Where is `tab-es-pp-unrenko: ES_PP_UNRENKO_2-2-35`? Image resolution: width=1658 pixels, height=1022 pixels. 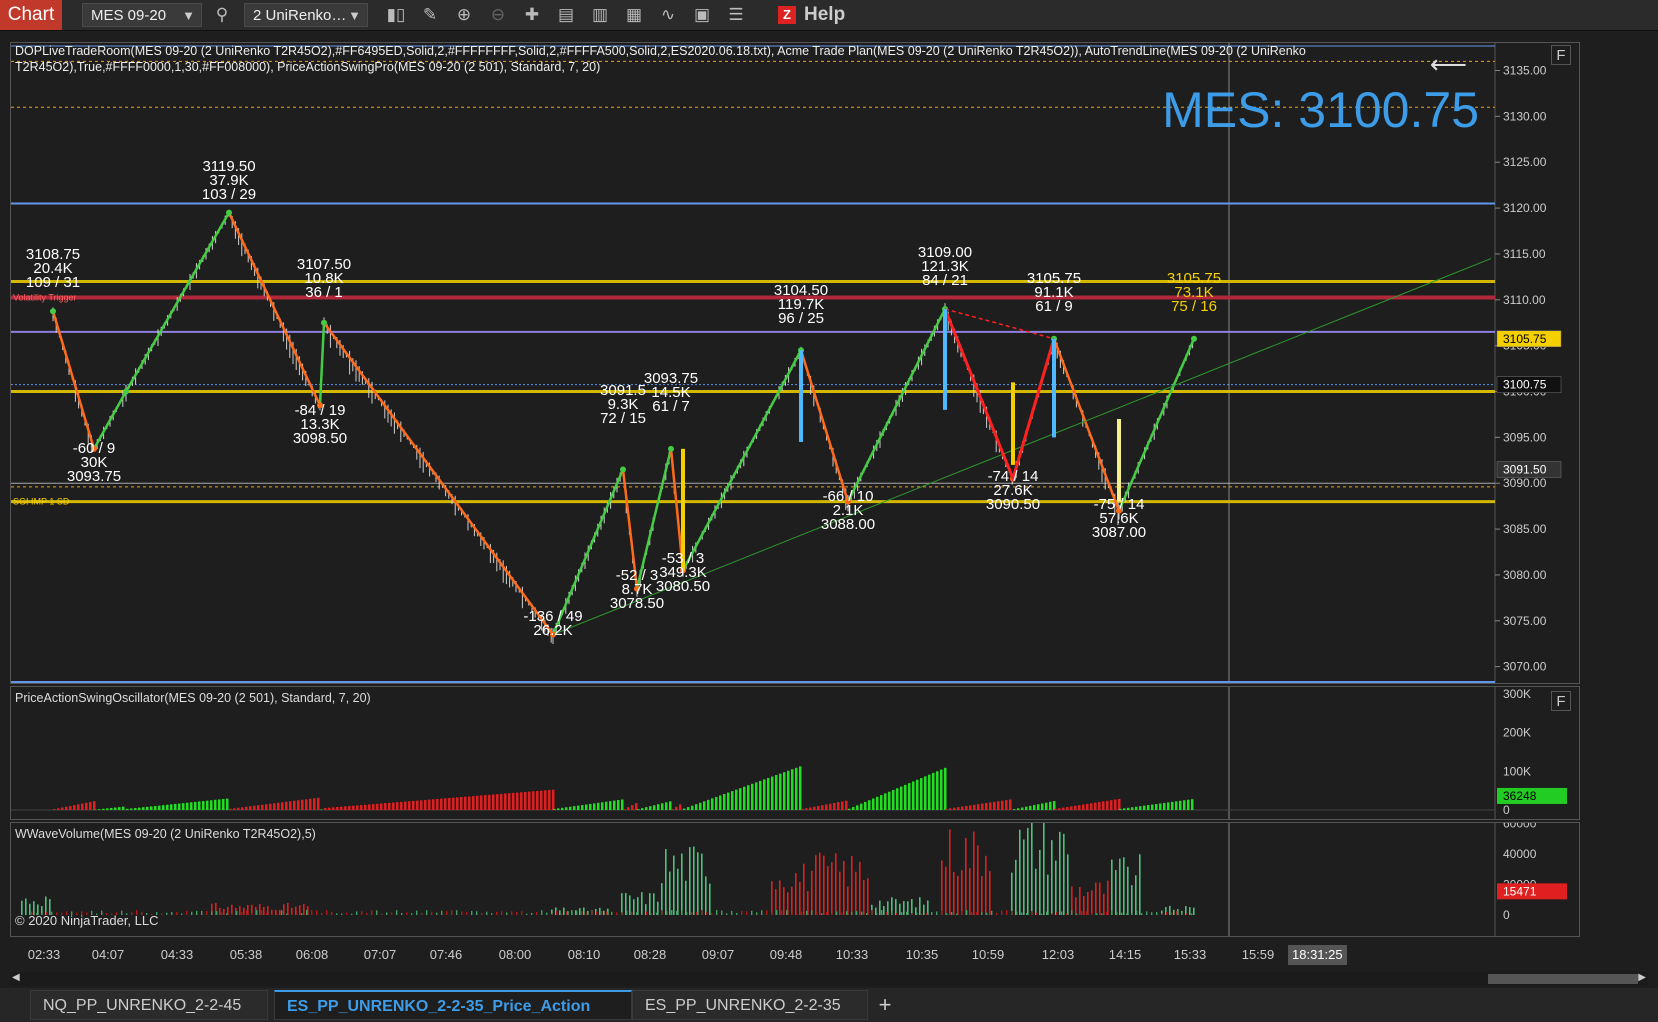
tab-es-pp-unrenko: ES_PP_UNRENKO_2-2-35 is located at coordinates (750, 1005).